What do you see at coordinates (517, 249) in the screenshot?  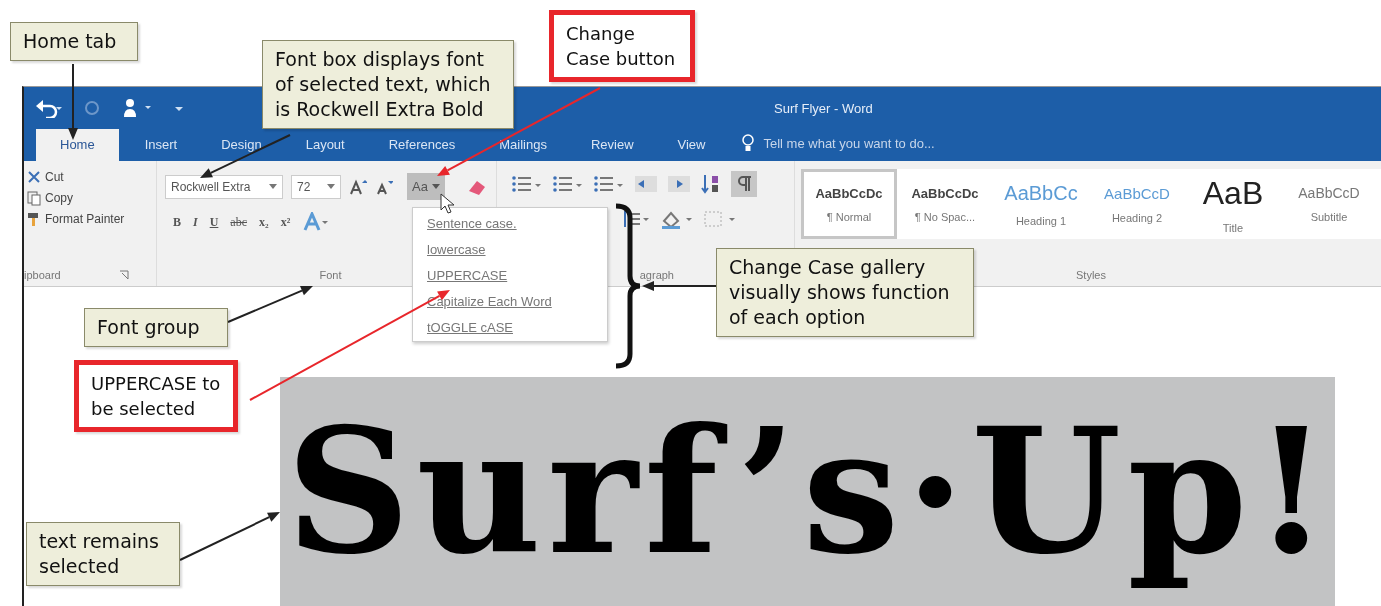 I see `menu-item: lowercase` at bounding box center [517, 249].